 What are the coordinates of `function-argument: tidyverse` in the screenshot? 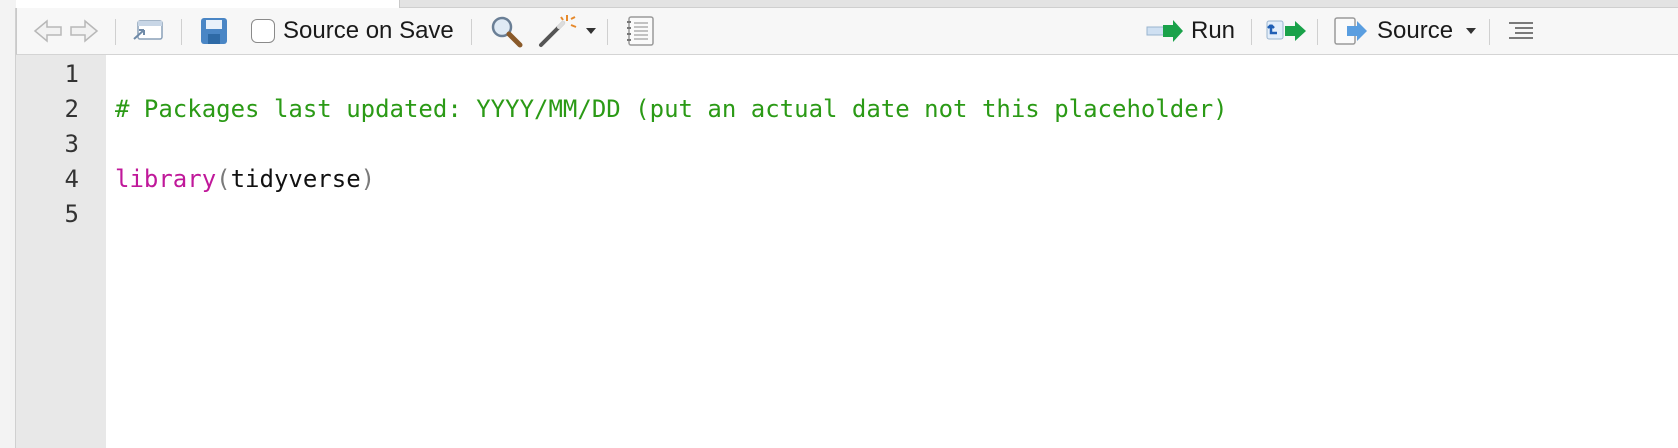 It's located at (295, 179).